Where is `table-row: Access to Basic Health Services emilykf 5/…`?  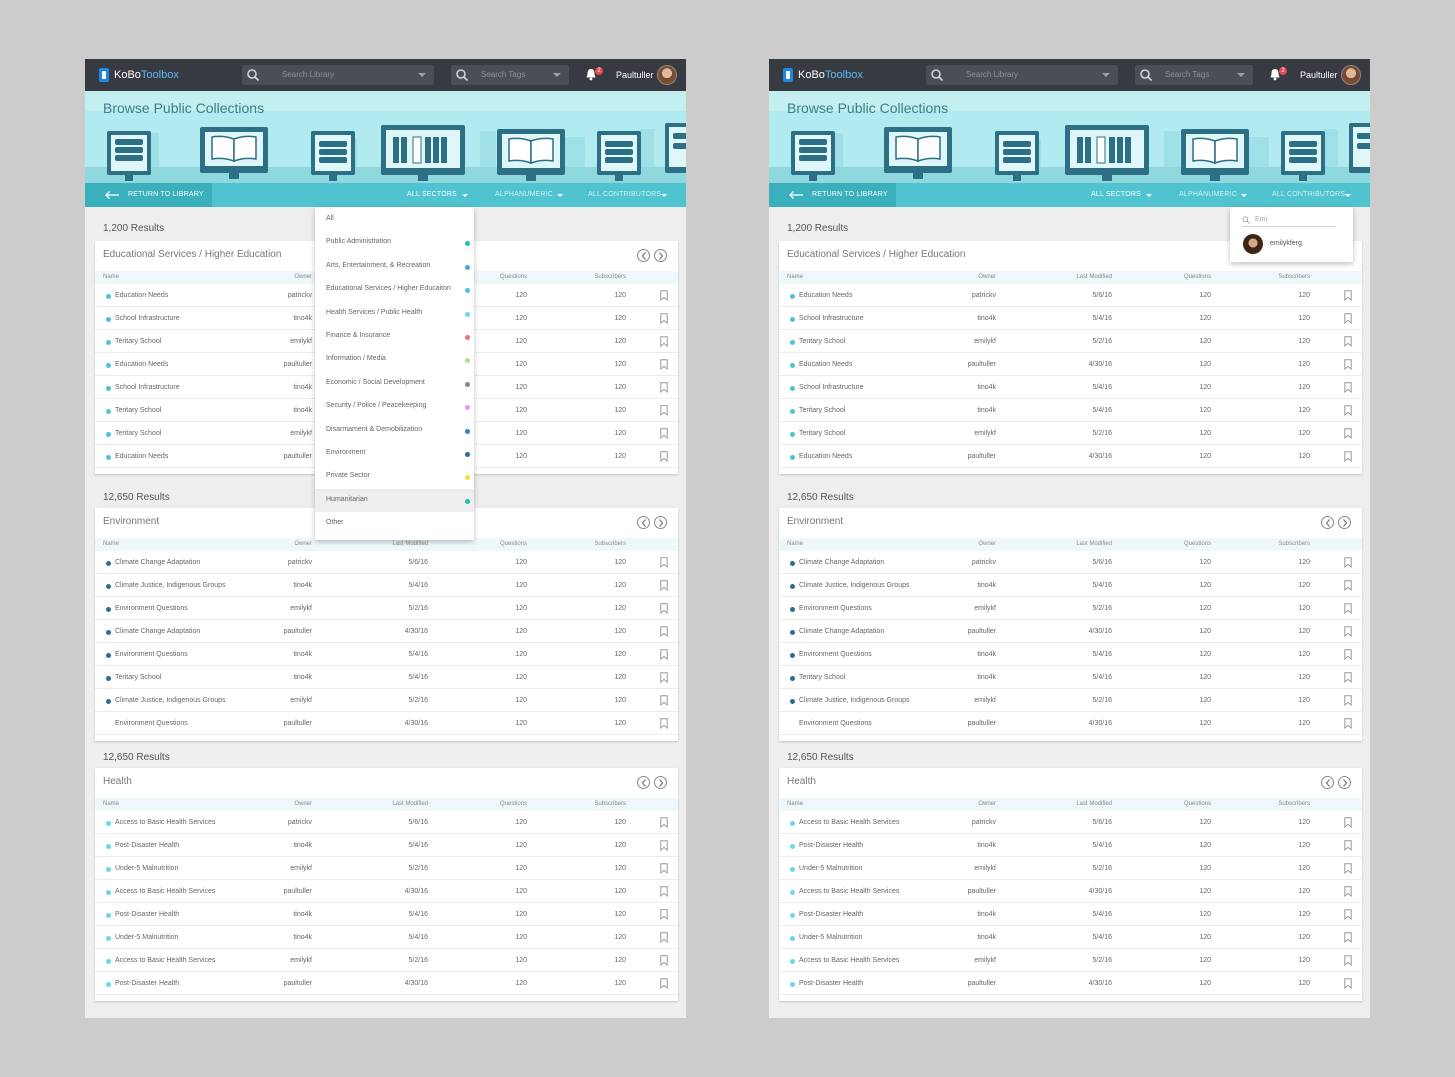
table-row: Access to Basic Health Services emilykf 5/… is located at coordinates (386, 960).